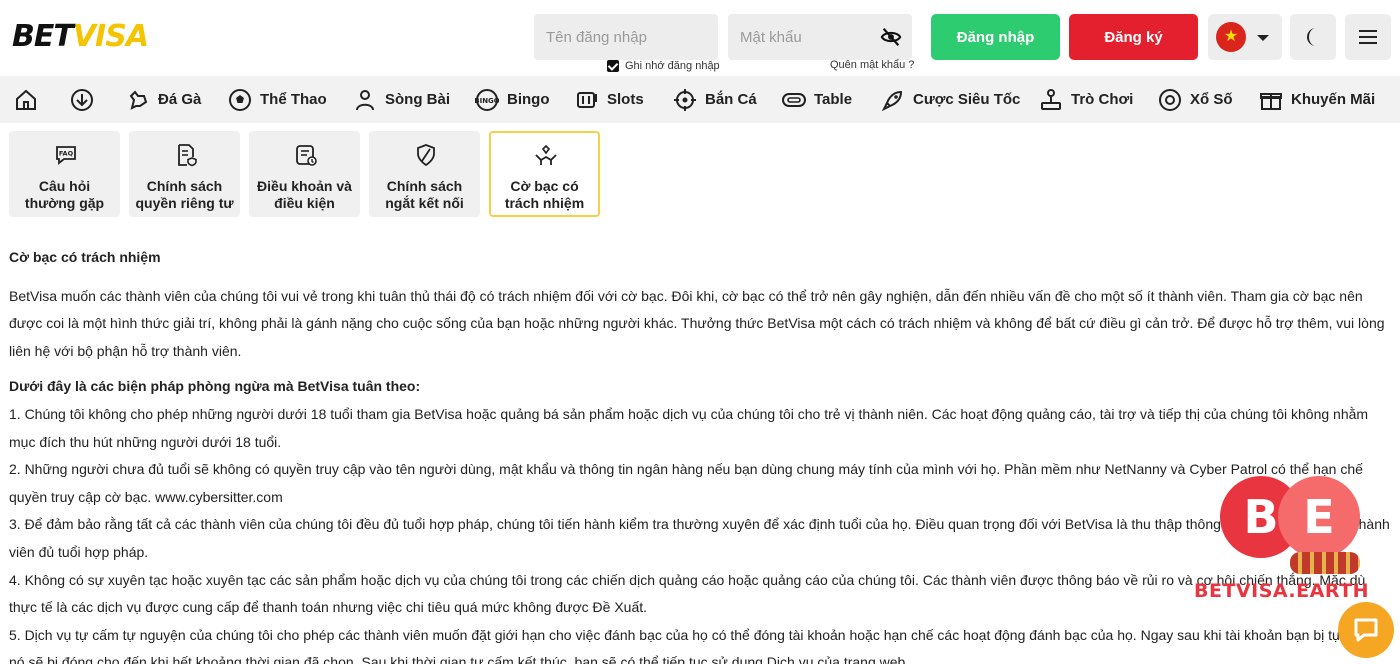  I want to click on privacy-policy-icon, so click(187, 155).